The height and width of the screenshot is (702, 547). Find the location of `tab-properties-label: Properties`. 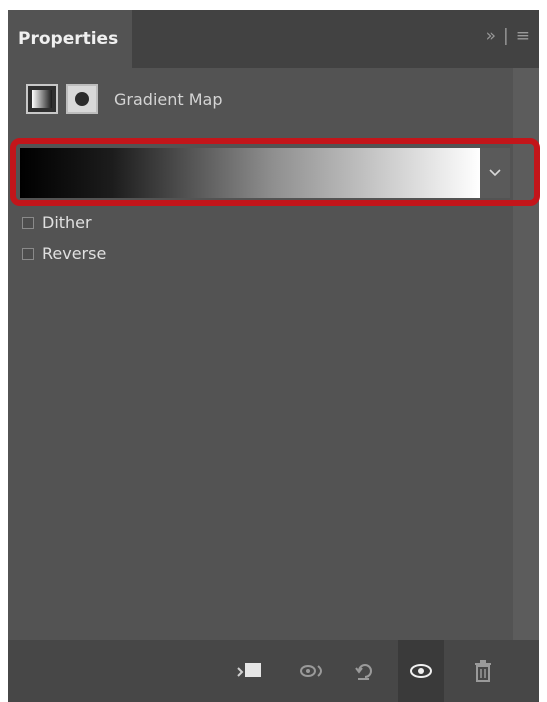

tab-properties-label: Properties is located at coordinates (68, 39).